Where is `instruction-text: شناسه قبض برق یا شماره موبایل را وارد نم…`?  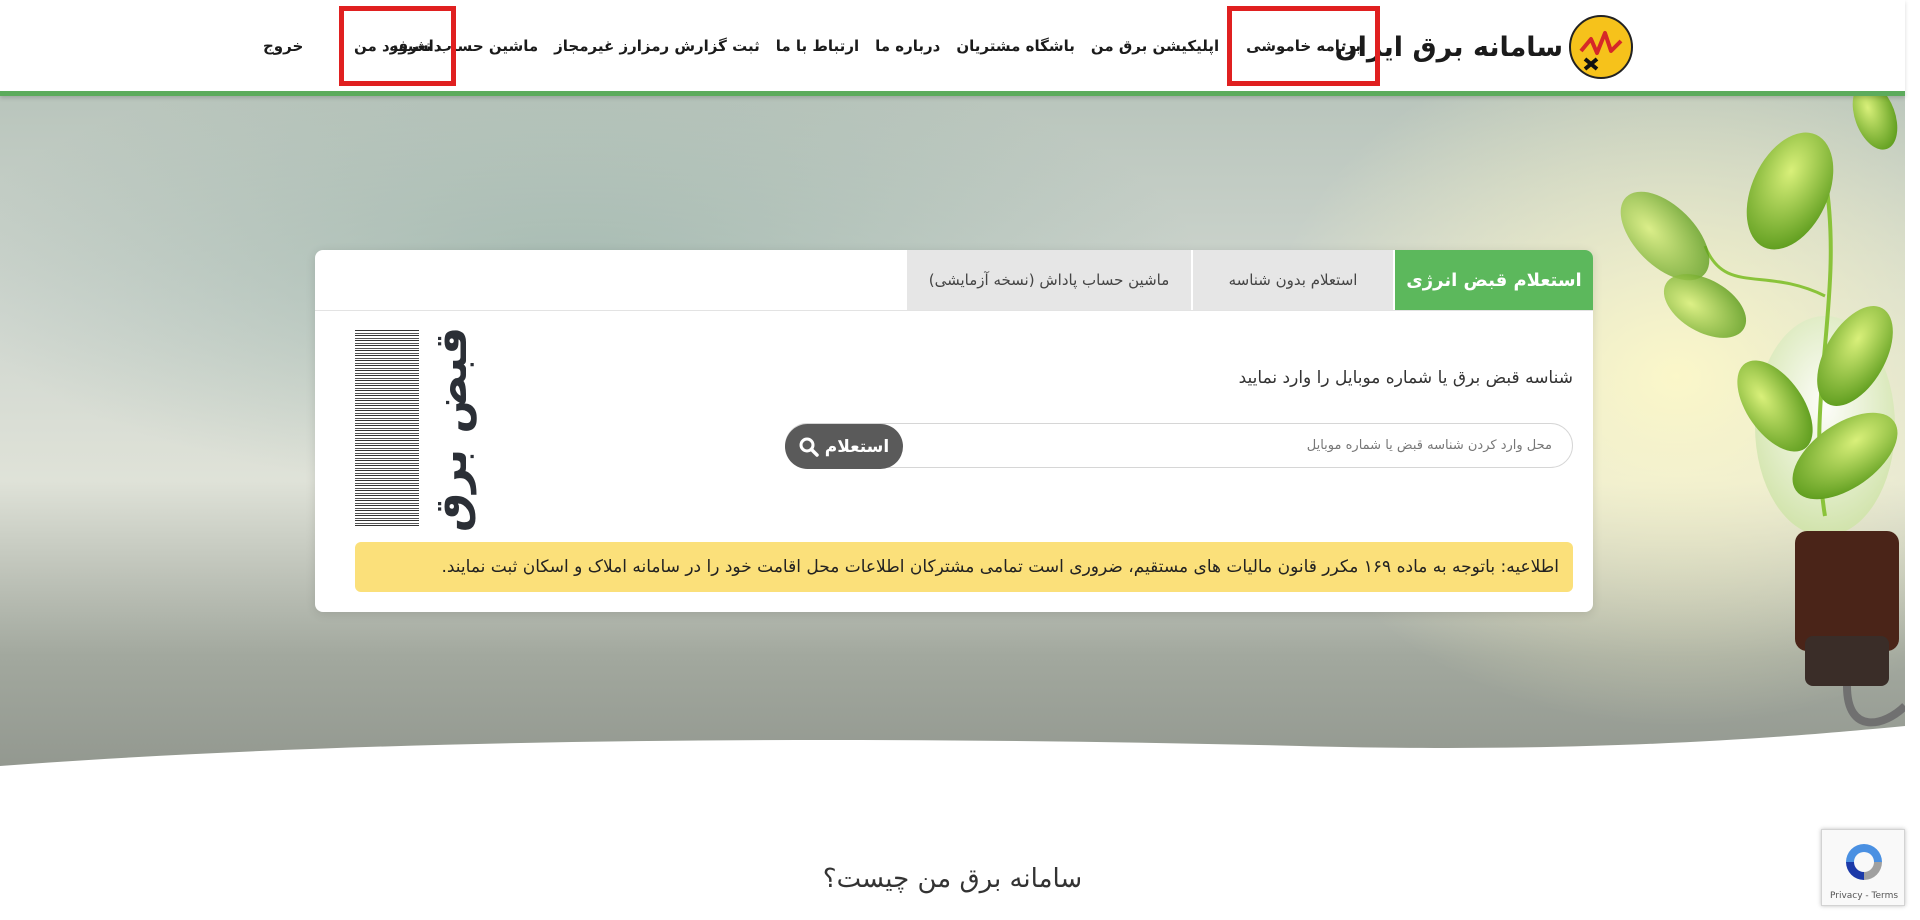
instruction-text: شناسه قبض برق یا شماره موبایل را وارد نم… is located at coordinates (1405, 378).